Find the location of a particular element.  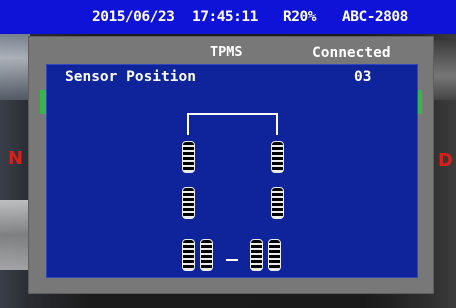

camera-feed-left-top is located at coordinates (15, 65).